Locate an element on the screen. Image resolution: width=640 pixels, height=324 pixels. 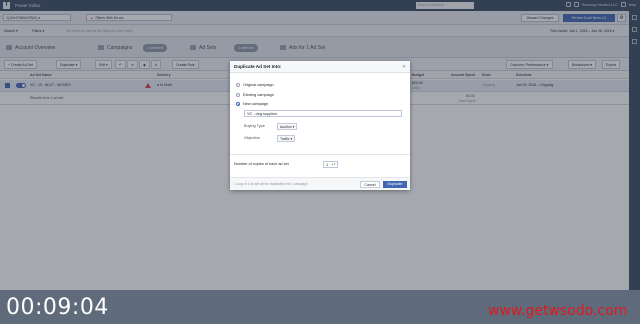
objective-select: Traffic ▾ is located at coordinates (286, 138).